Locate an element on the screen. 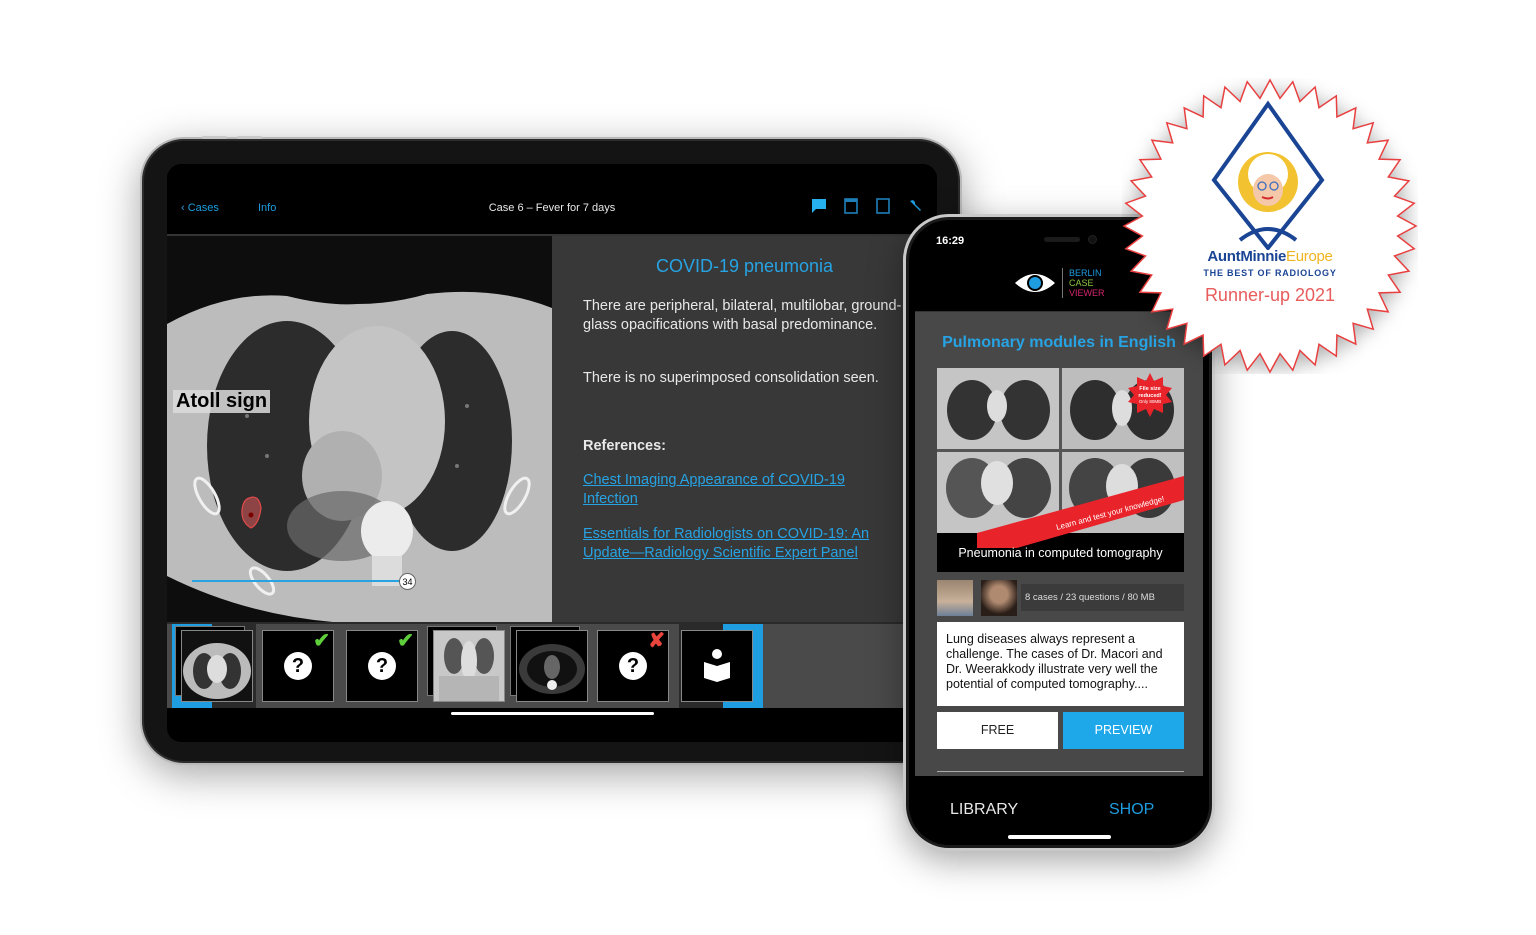 The image size is (1536, 935). cross-icon: ✘ is located at coordinates (656, 641).